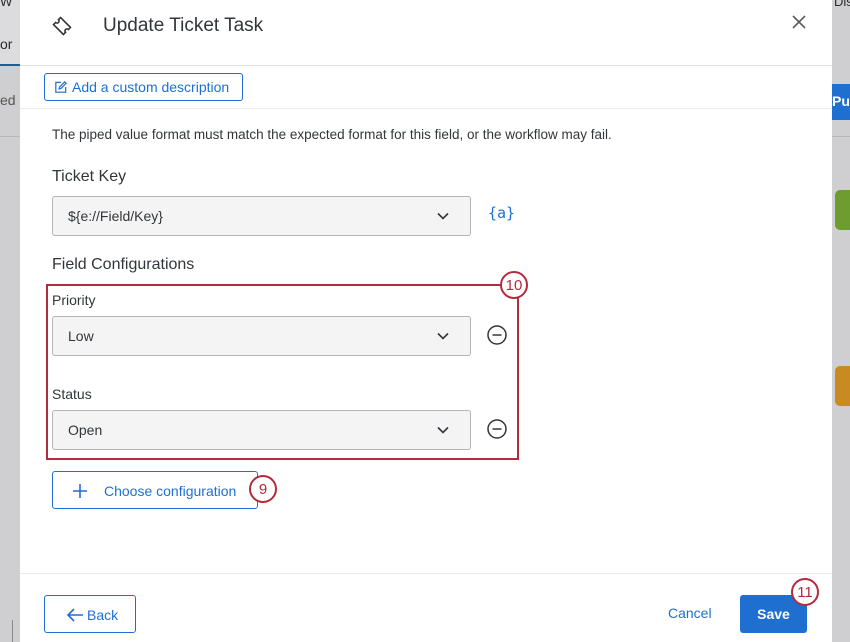 This screenshot has width=850, height=642. What do you see at coordinates (263, 489) in the screenshot?
I see `callout-badge: 9` at bounding box center [263, 489].